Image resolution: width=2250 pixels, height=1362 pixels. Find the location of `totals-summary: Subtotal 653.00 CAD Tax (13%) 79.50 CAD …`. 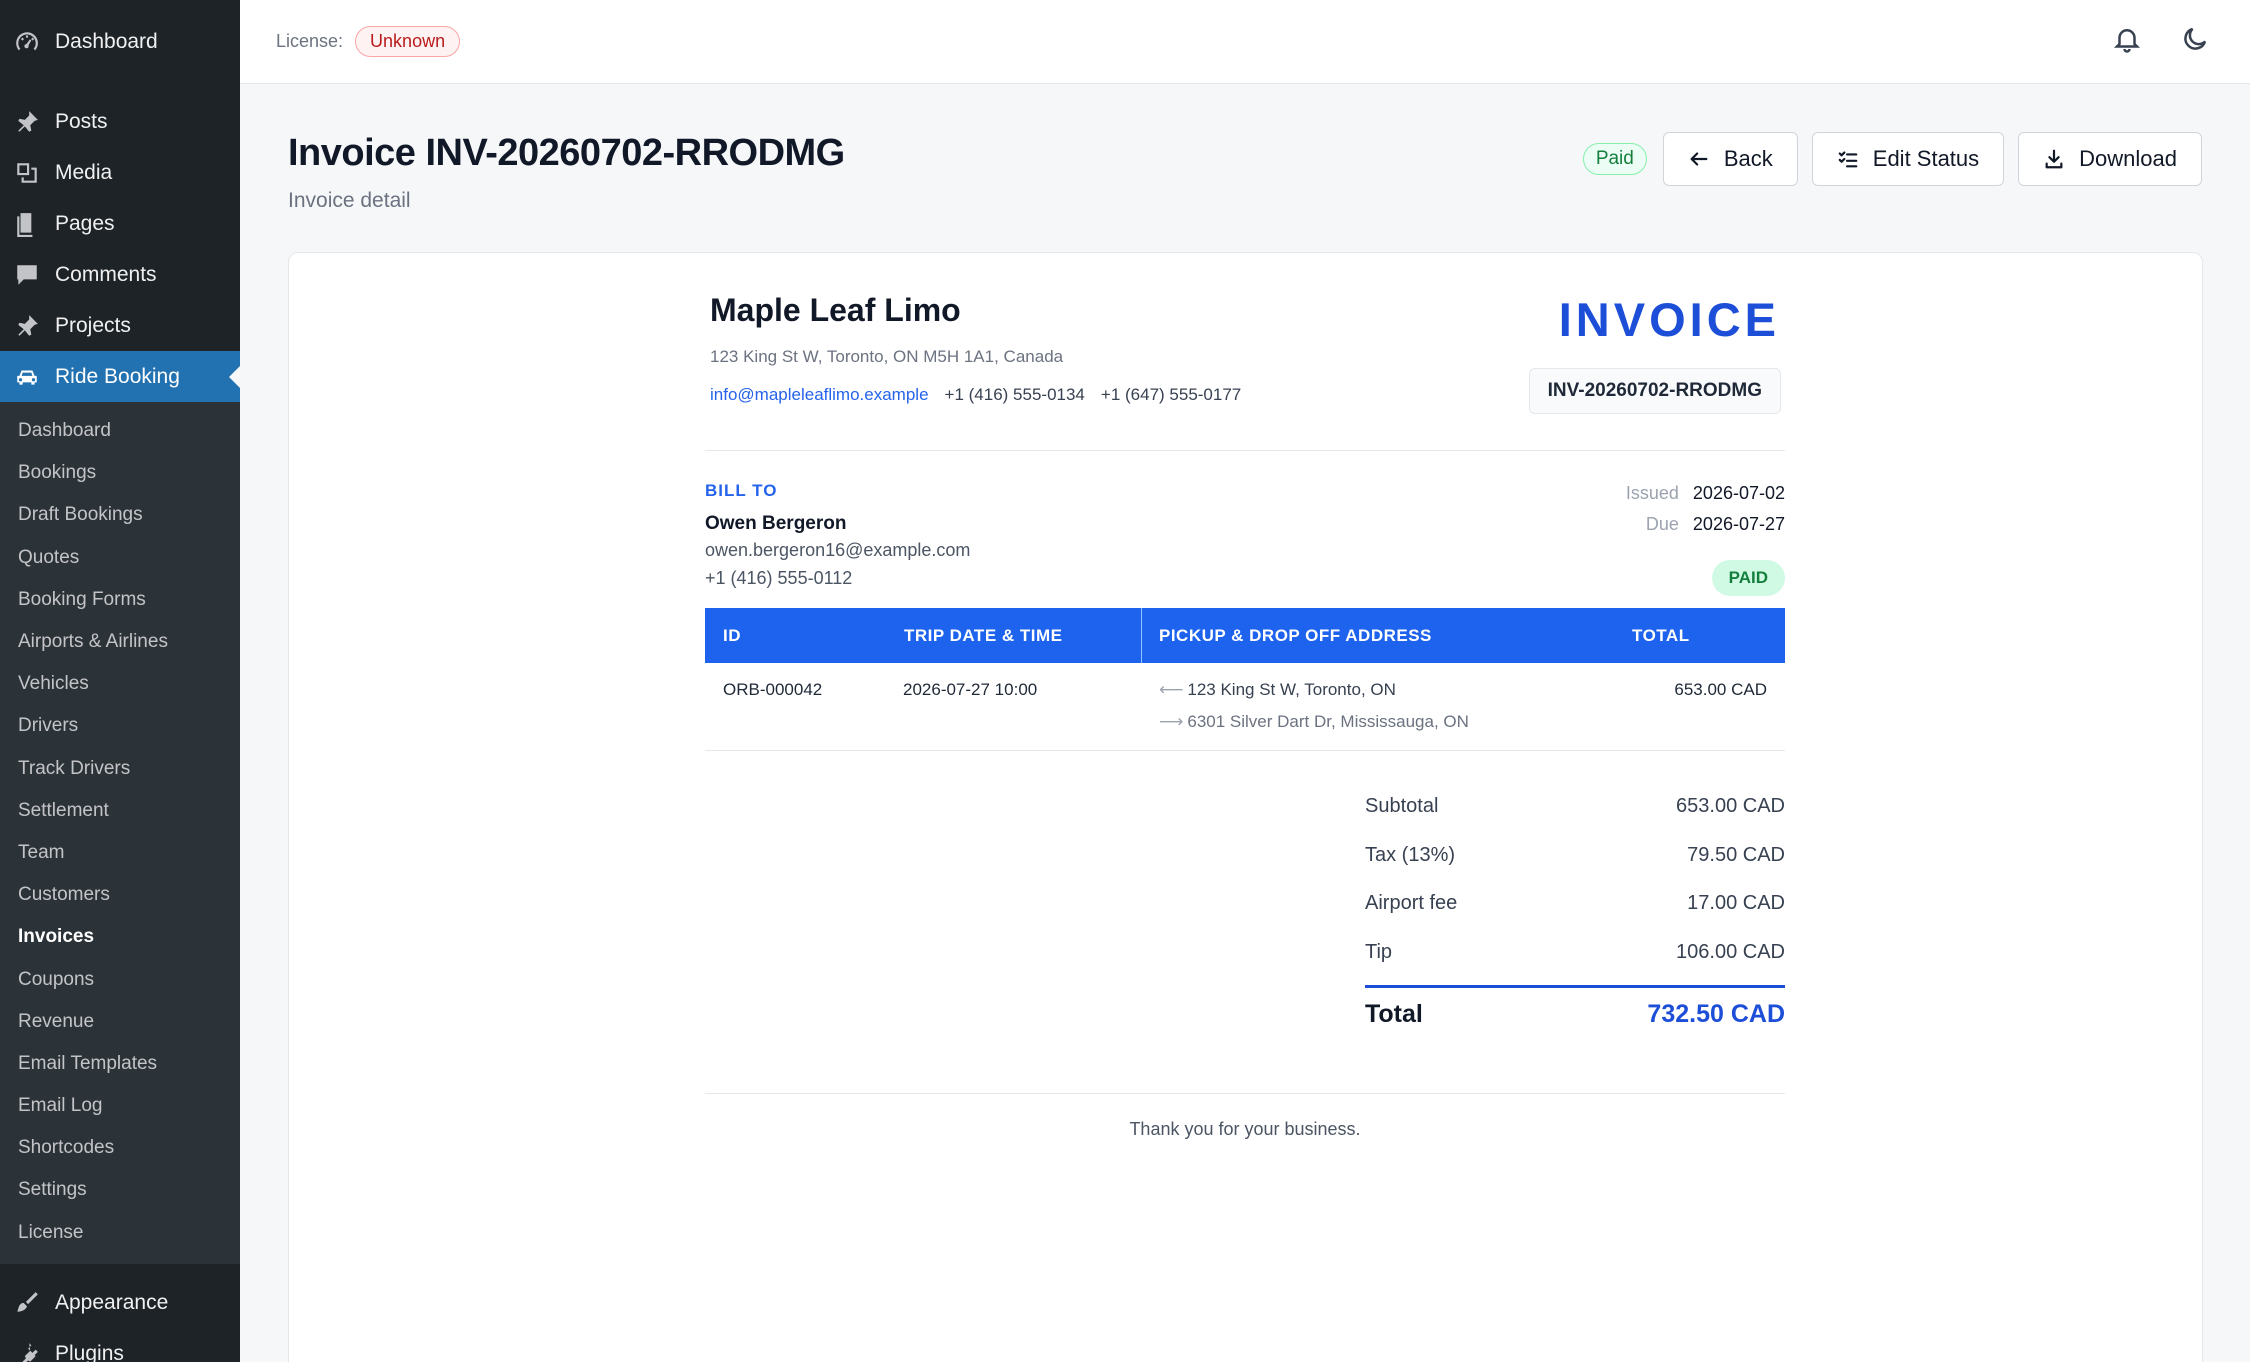

totals-summary: Subtotal 653.00 CAD Tax (13%) 79.50 CAD … is located at coordinates (1575, 905).